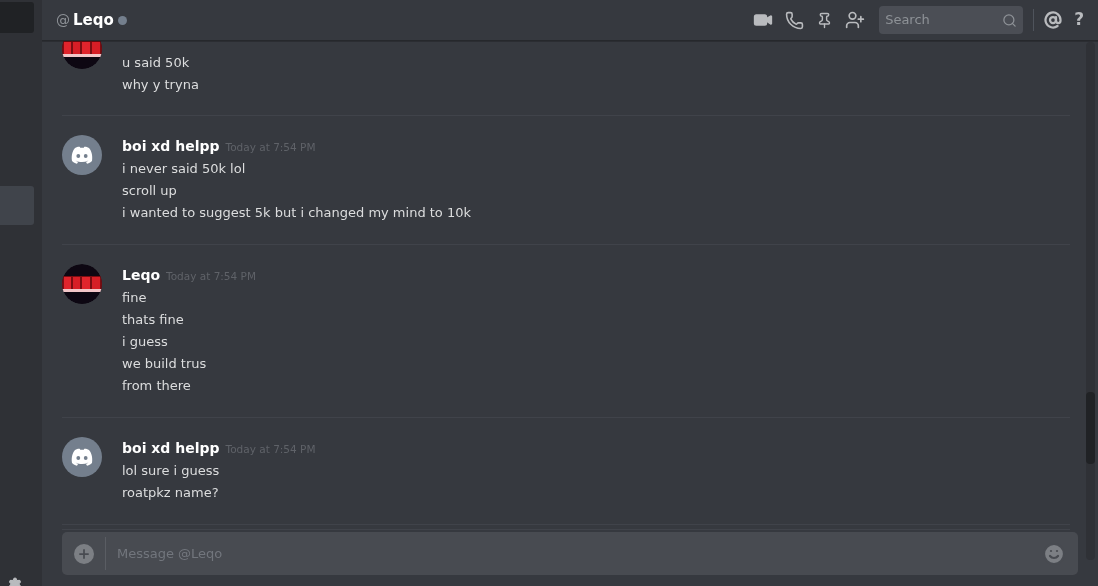 The image size is (1098, 586). I want to click on message-text: why y tryna, so click(160, 85).